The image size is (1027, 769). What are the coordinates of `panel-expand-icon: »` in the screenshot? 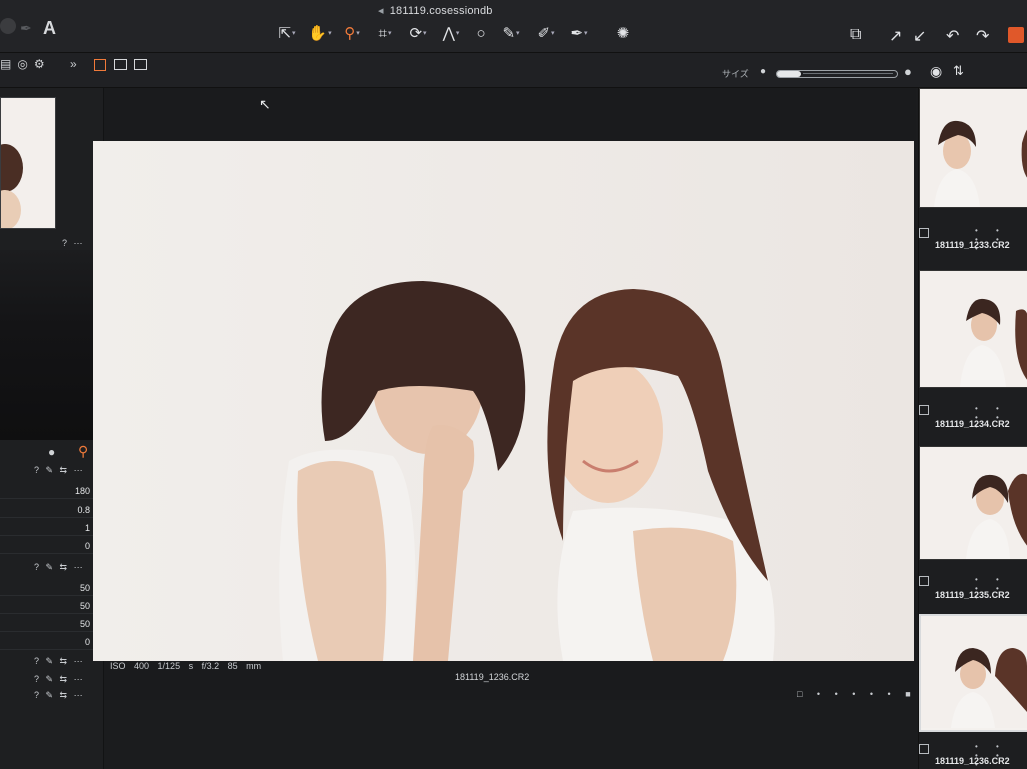 It's located at (73, 64).